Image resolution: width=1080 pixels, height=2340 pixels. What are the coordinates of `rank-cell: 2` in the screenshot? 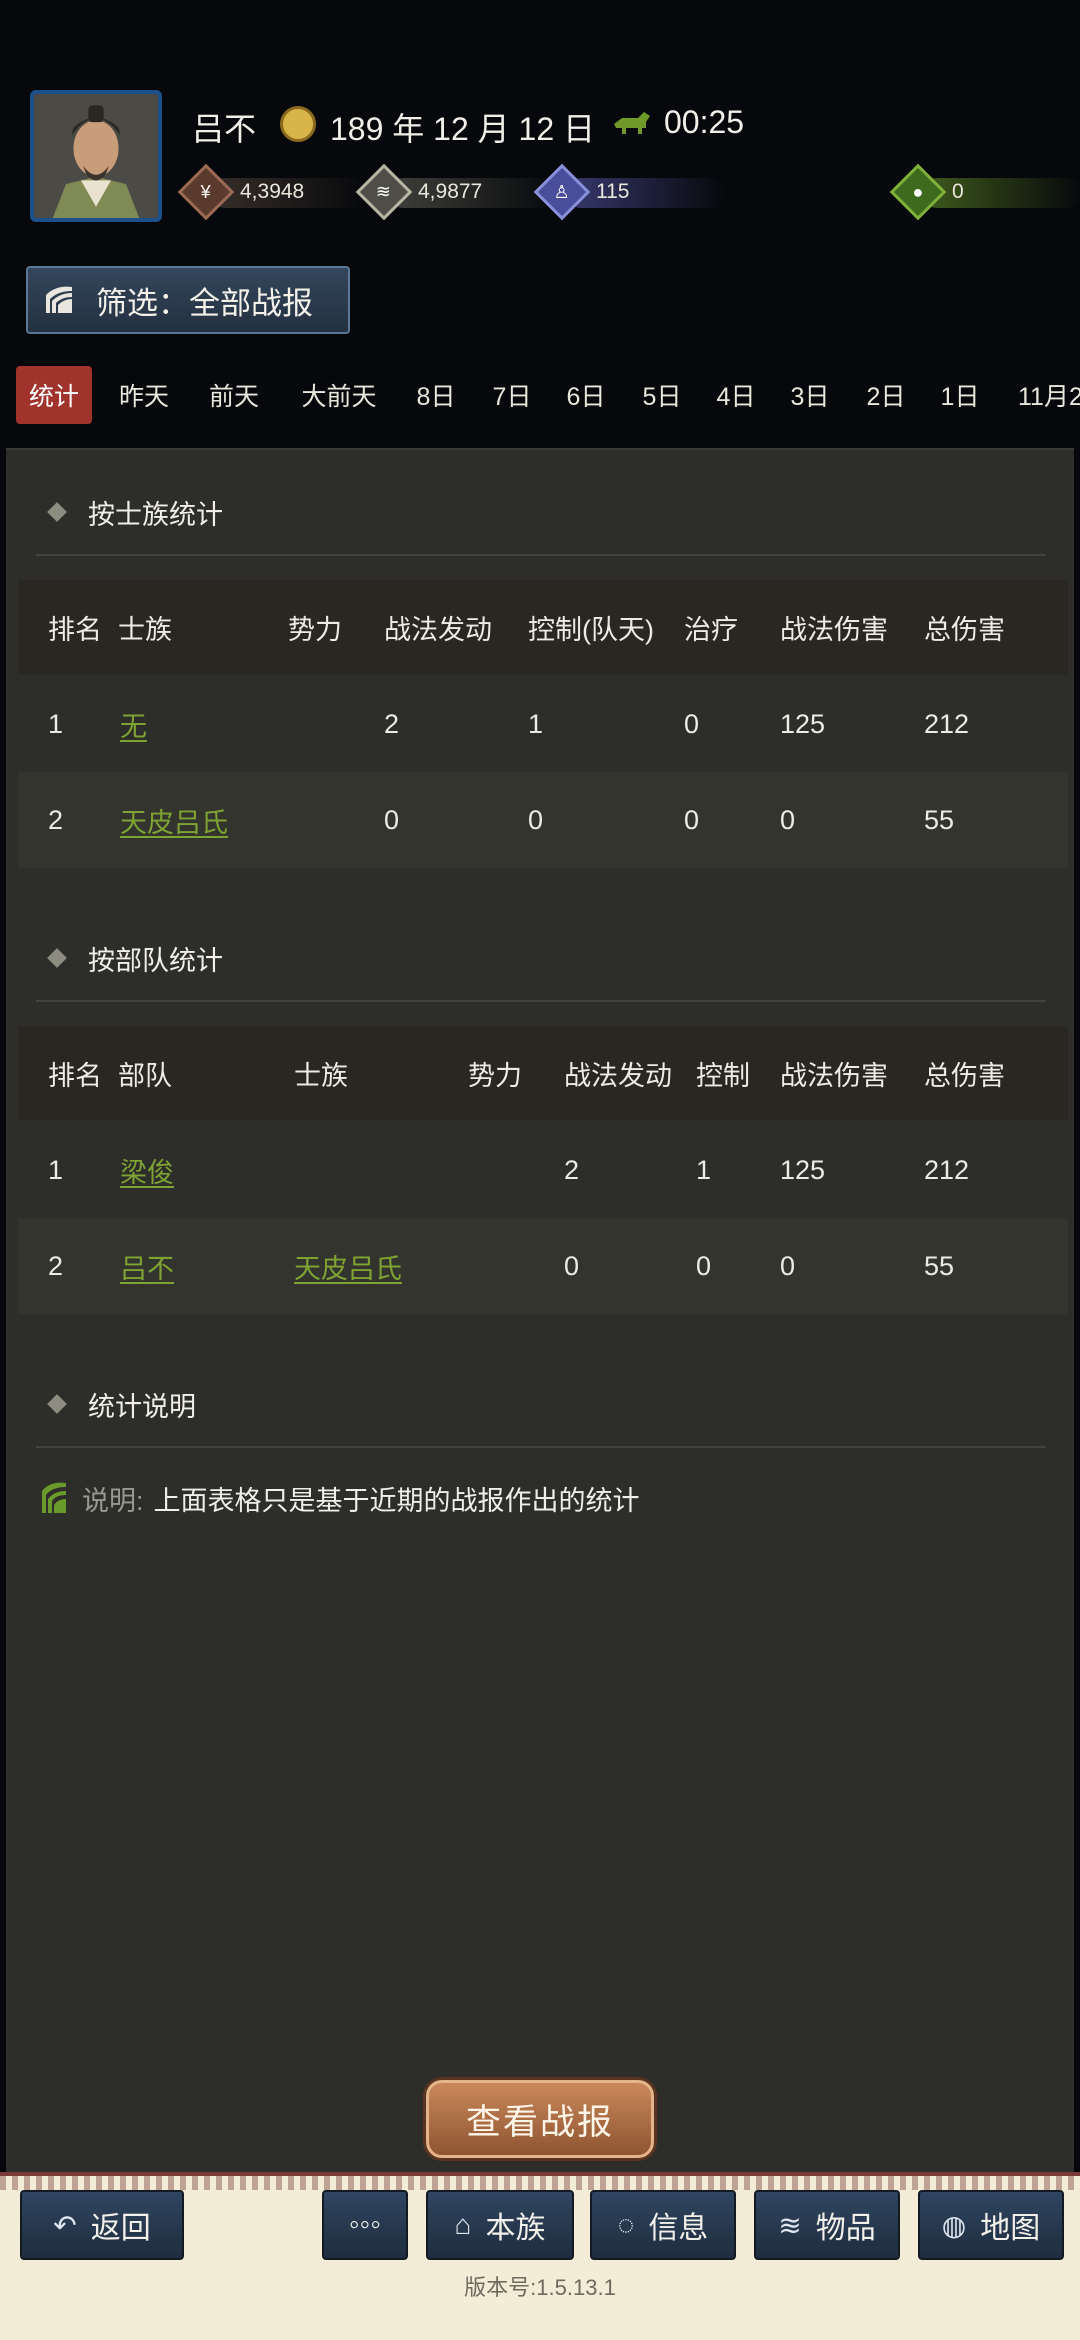 It's located at (56, 819).